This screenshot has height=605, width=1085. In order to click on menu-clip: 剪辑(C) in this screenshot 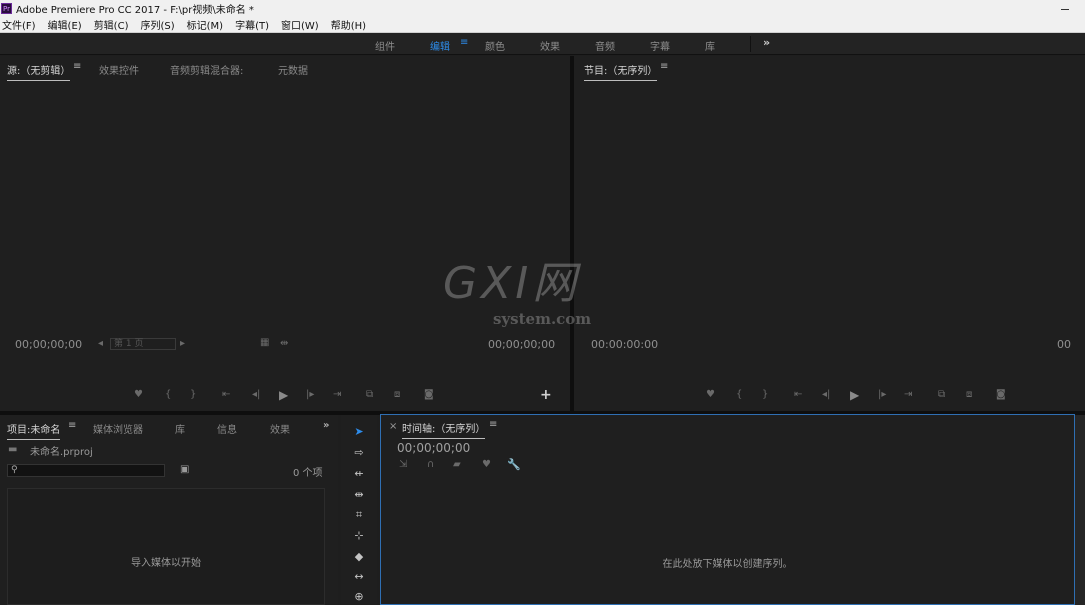, I will do `click(111, 24)`.